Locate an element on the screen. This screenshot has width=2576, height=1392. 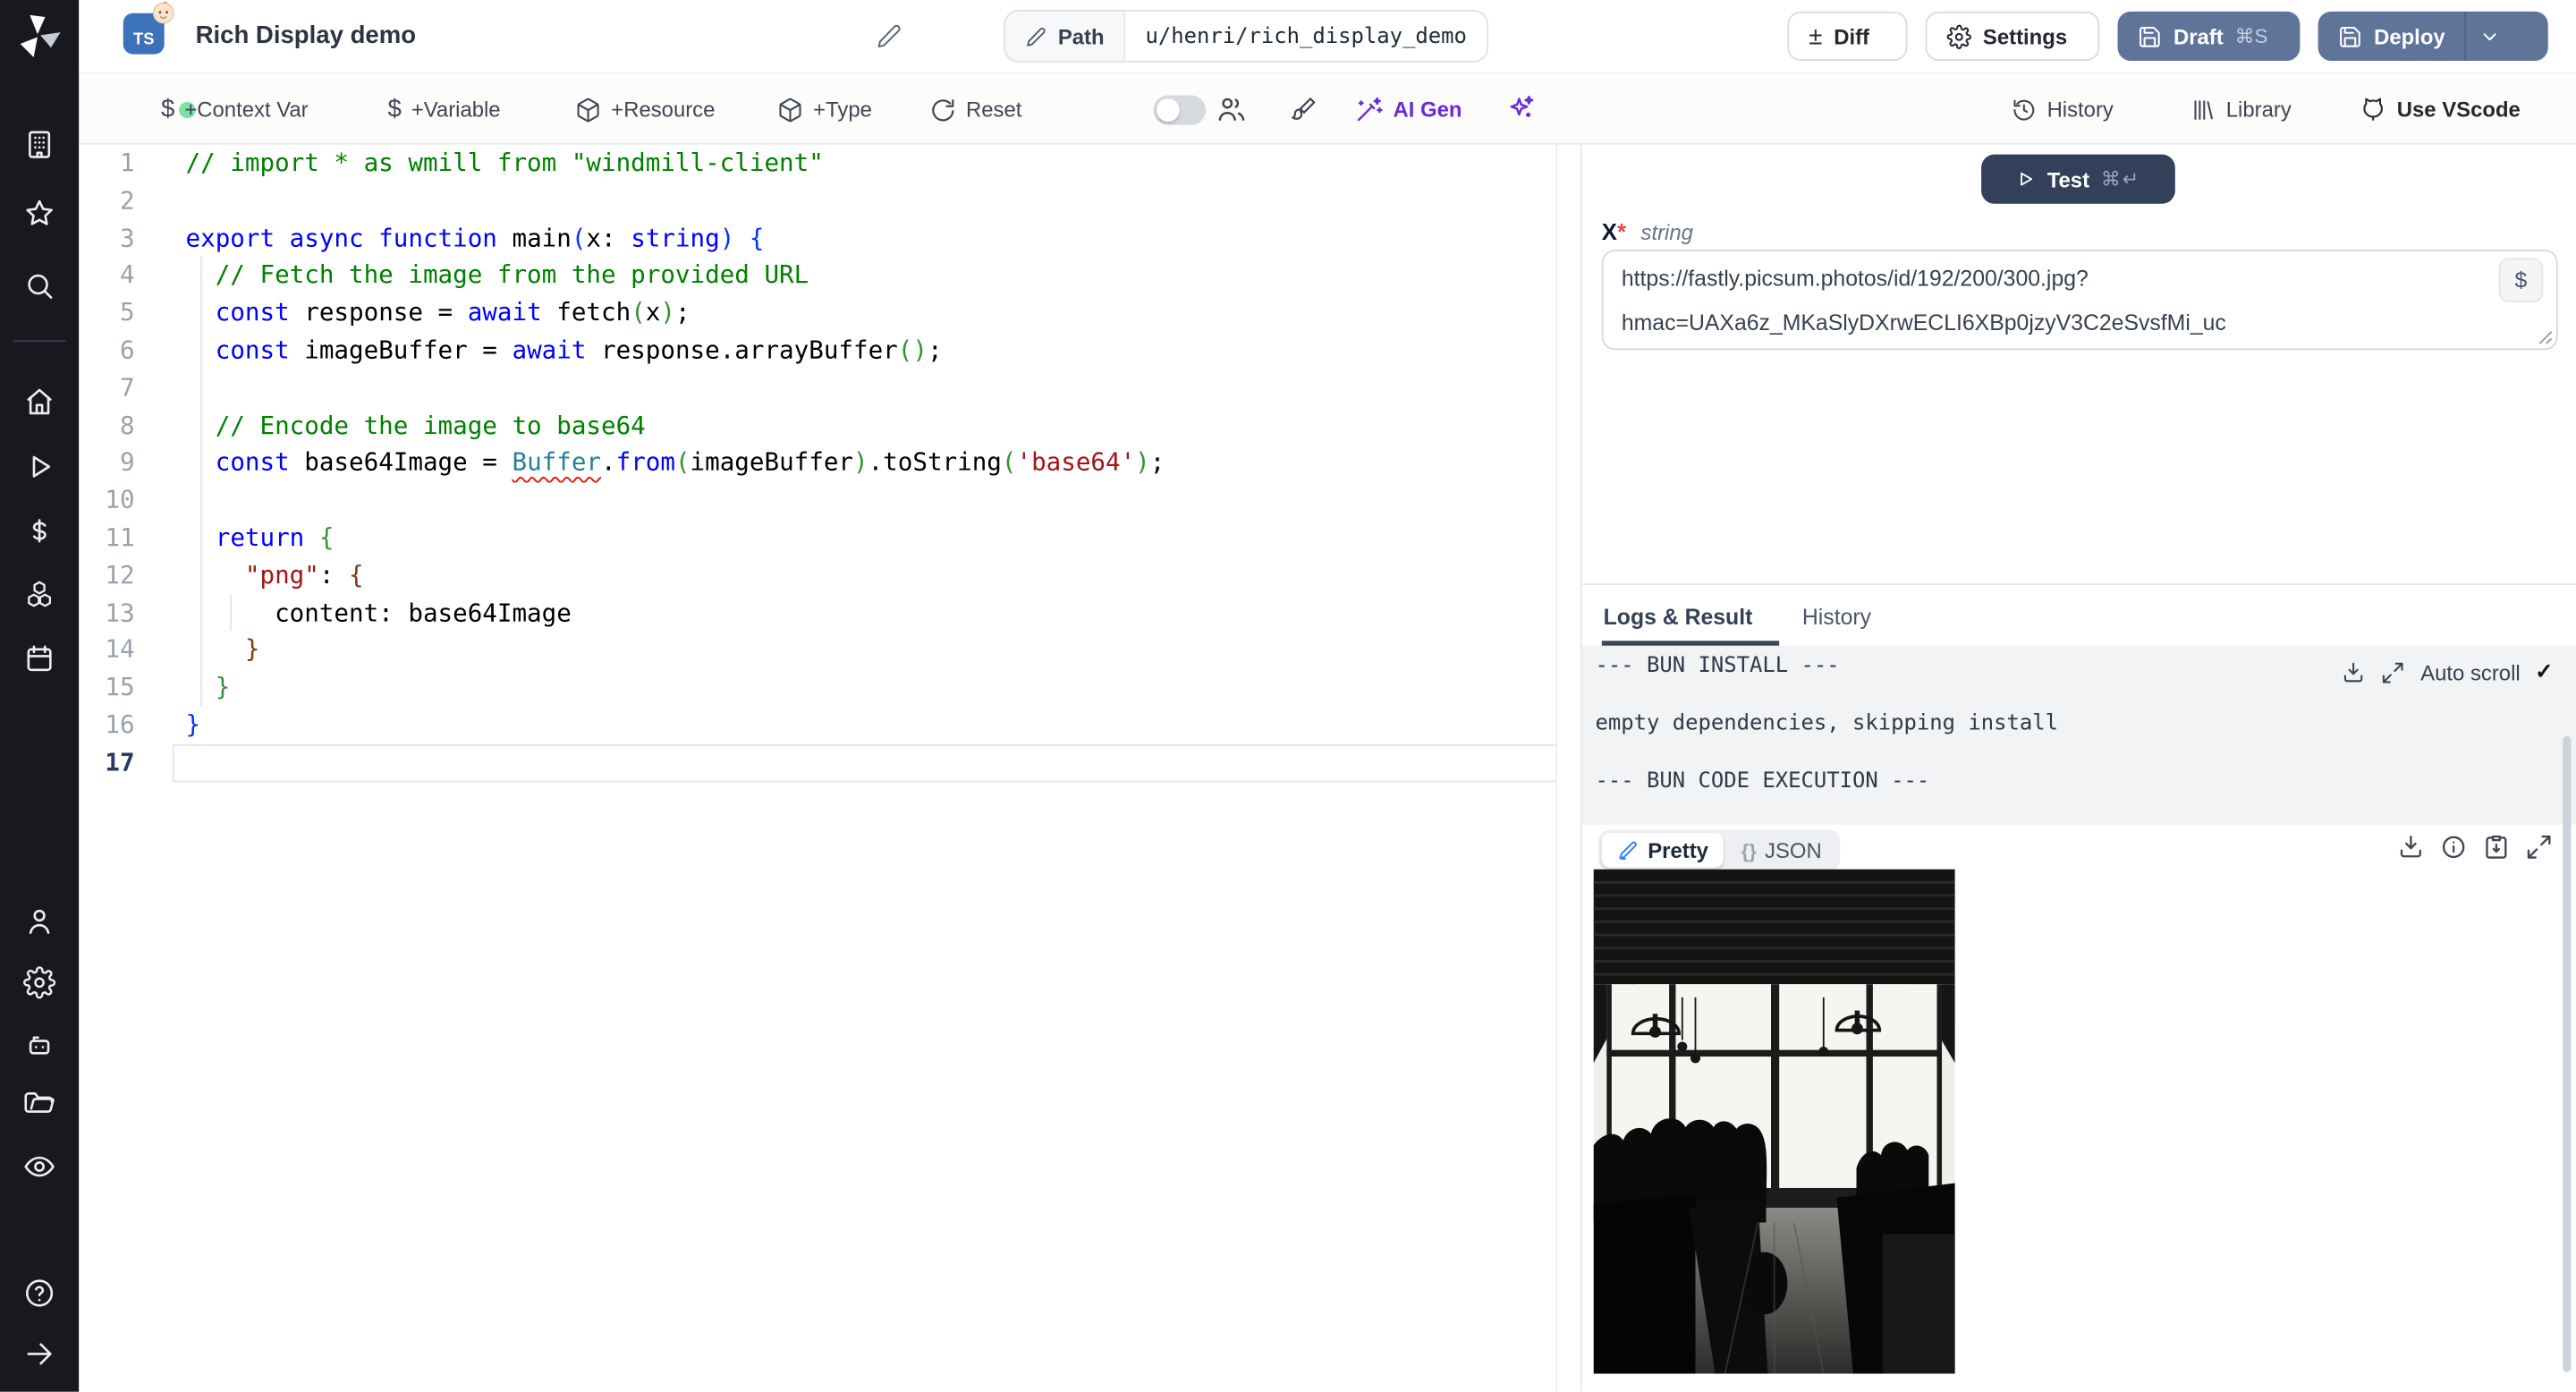
line-number: 7 is located at coordinates (127, 387).